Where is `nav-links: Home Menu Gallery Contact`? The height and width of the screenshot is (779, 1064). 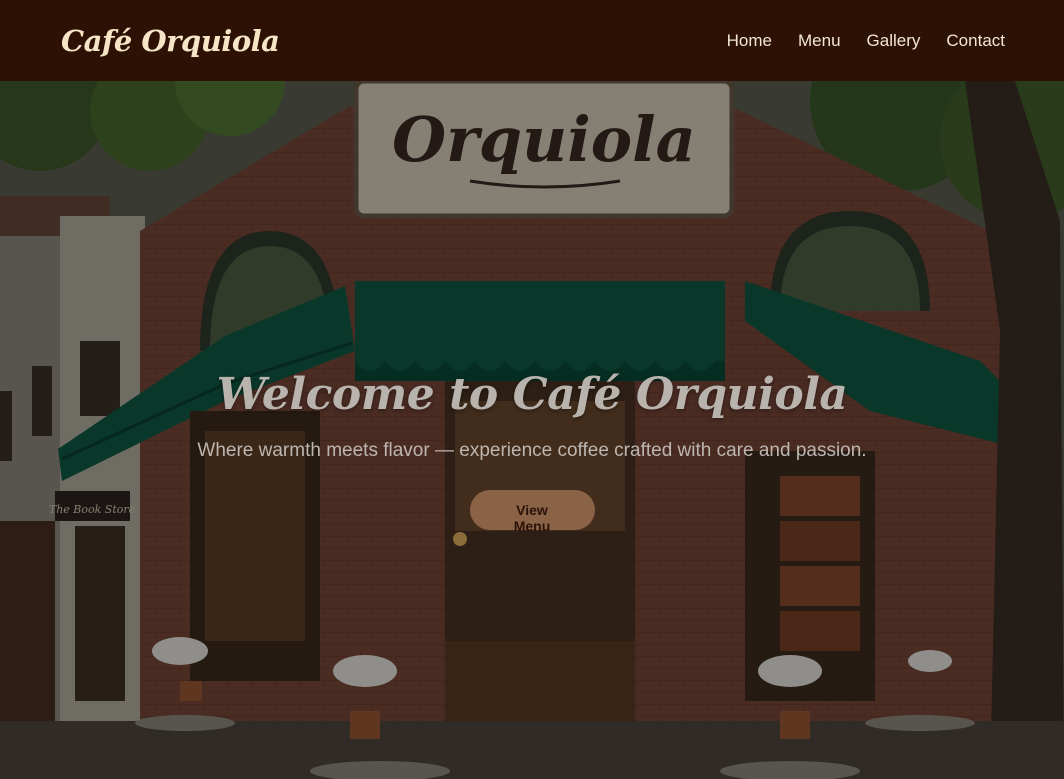 nav-links: Home Menu Gallery Contact is located at coordinates (853, 41).